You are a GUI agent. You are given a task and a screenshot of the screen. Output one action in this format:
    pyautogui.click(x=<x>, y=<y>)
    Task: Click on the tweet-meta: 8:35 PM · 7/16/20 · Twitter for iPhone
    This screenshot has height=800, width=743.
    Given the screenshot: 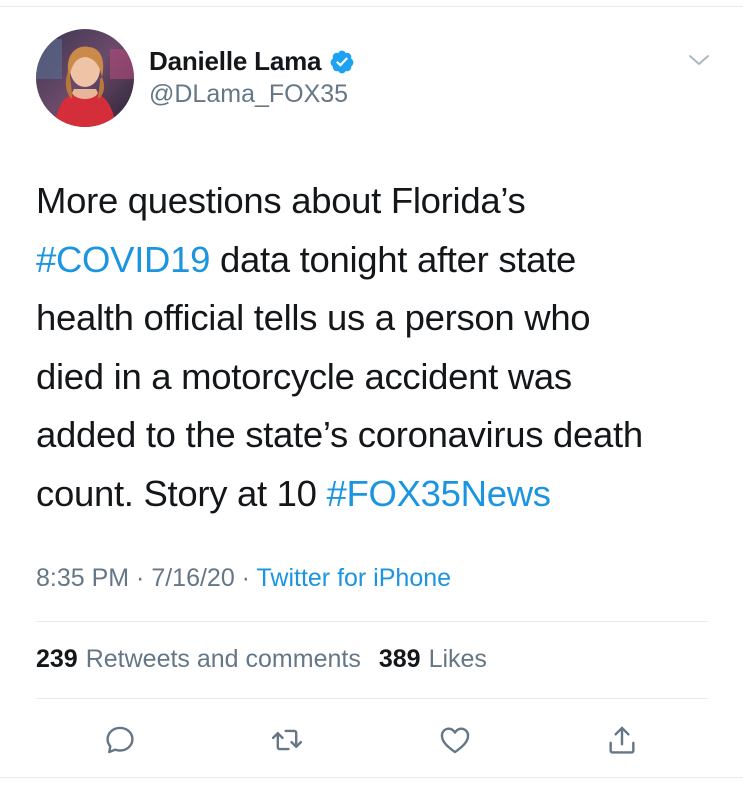 What is the action you would take?
    pyautogui.click(x=243, y=578)
    